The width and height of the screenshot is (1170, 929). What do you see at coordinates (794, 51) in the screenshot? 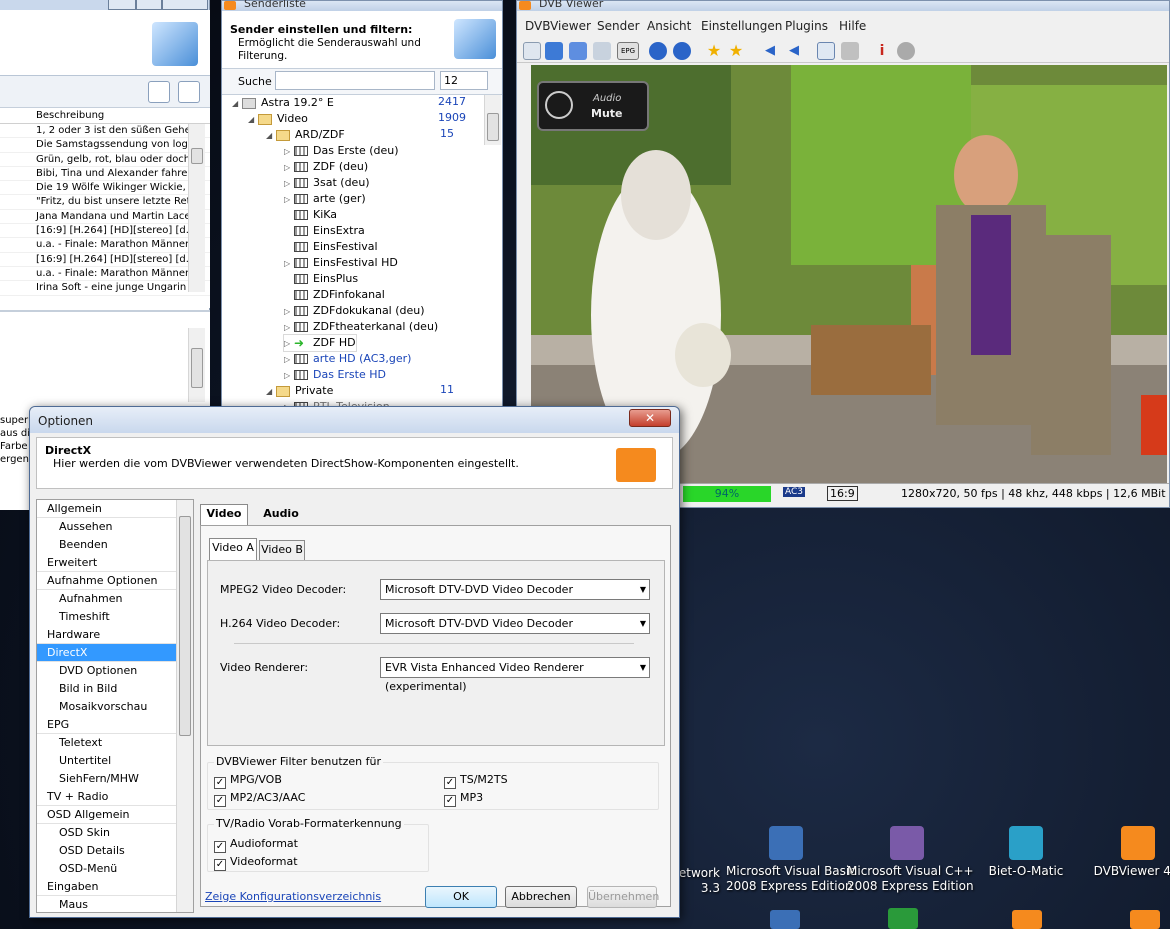
I see `volume-up-icon: ◀` at bounding box center [794, 51].